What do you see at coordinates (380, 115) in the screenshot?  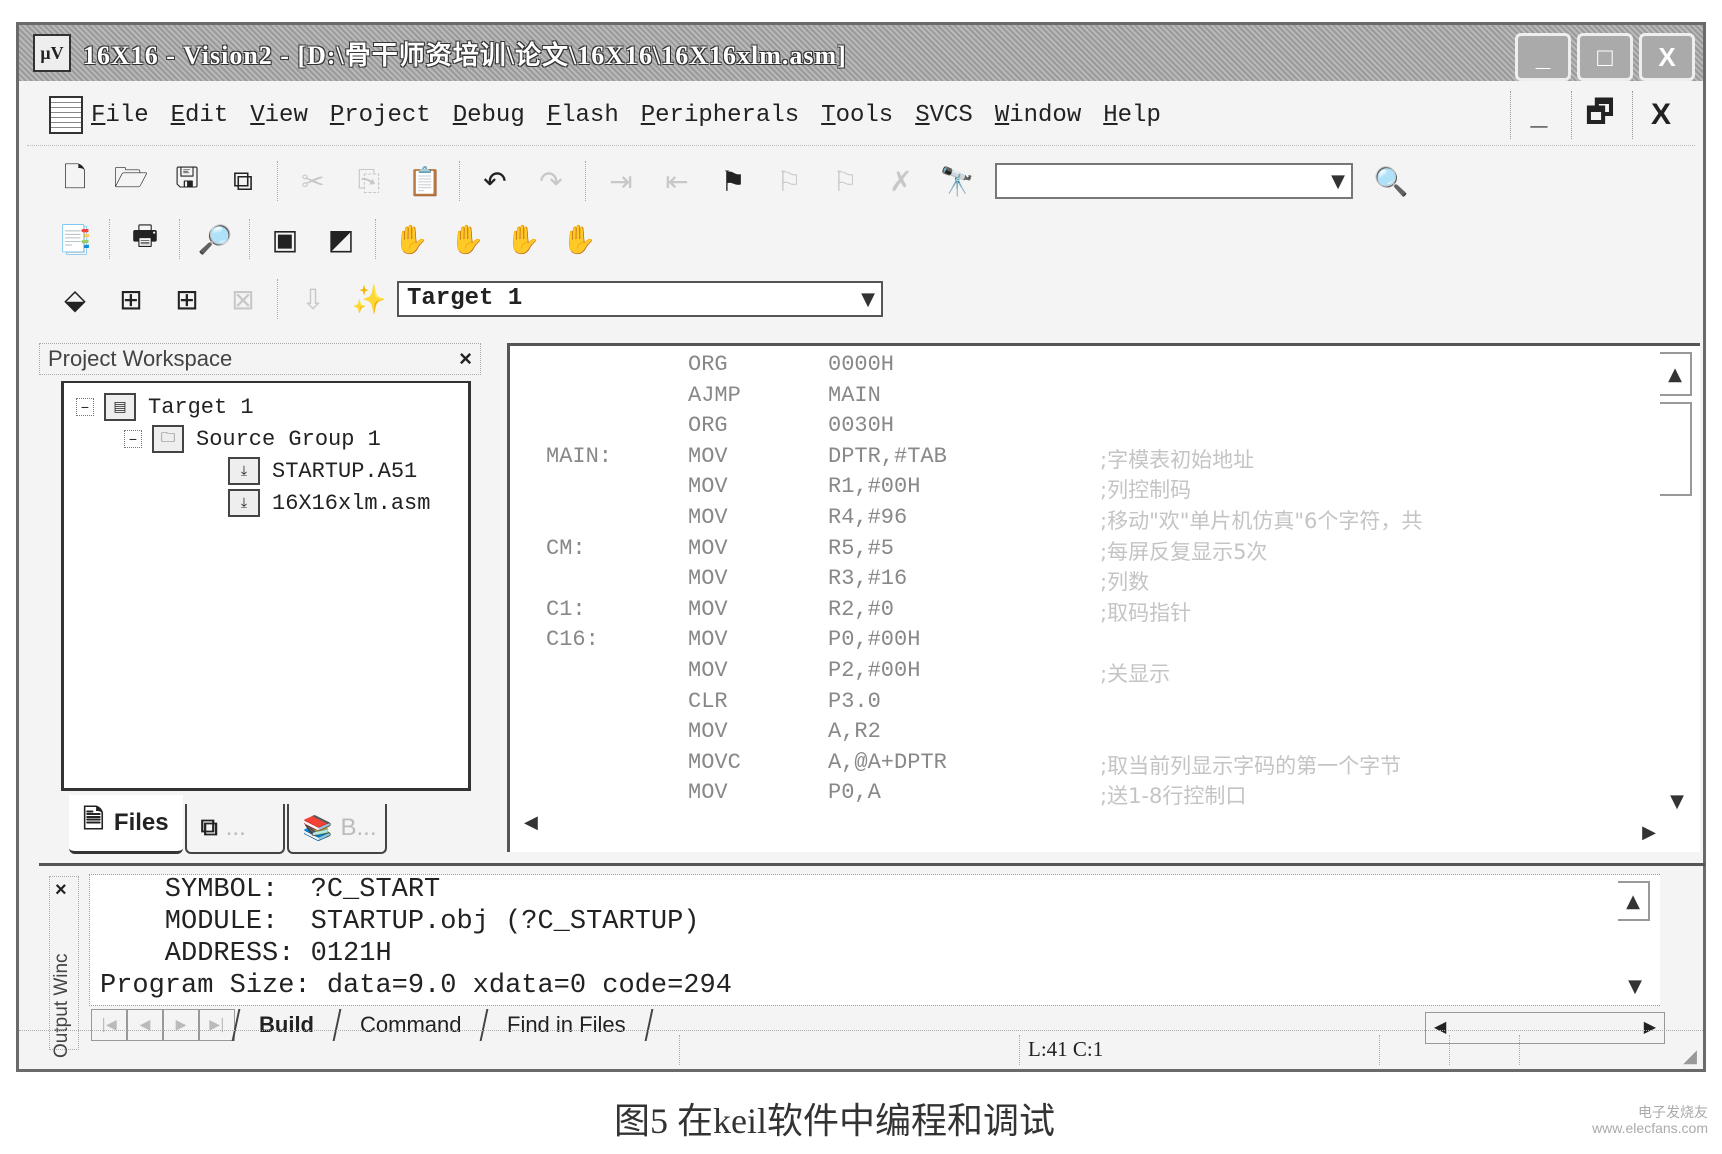 I see `menu-project: Project` at bounding box center [380, 115].